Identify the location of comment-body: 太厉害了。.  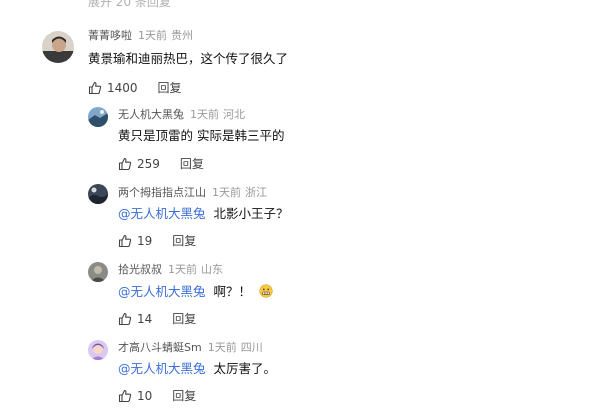
(245, 368).